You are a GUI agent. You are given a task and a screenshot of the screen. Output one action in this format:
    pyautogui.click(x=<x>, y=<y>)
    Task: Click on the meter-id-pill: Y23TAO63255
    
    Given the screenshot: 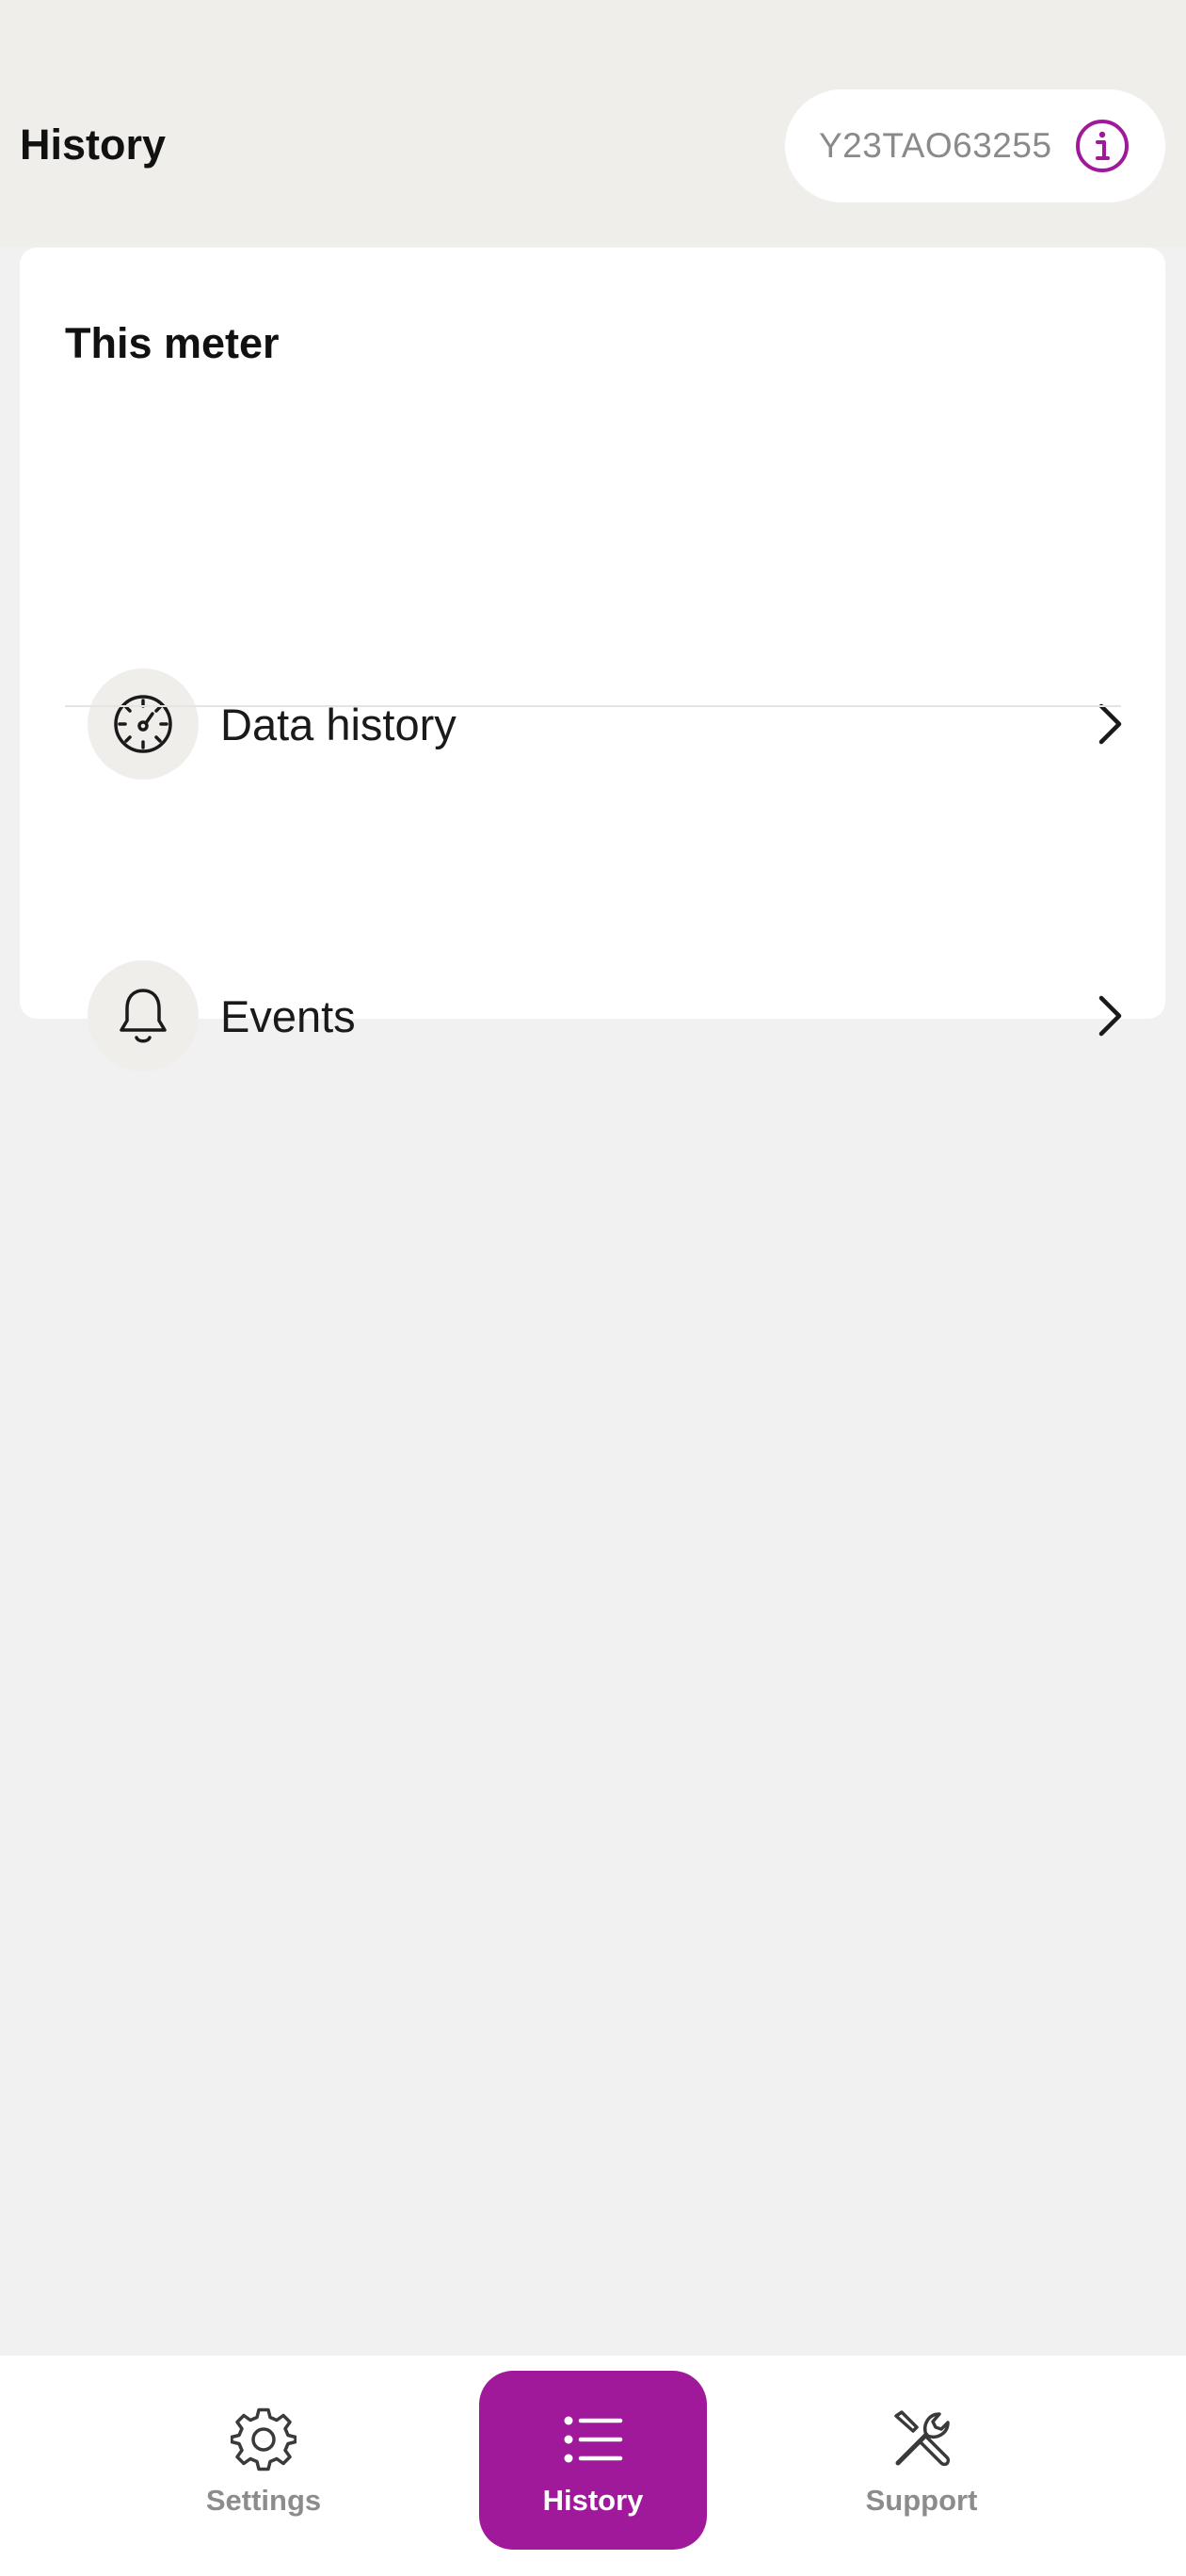 What is the action you would take?
    pyautogui.click(x=975, y=145)
    